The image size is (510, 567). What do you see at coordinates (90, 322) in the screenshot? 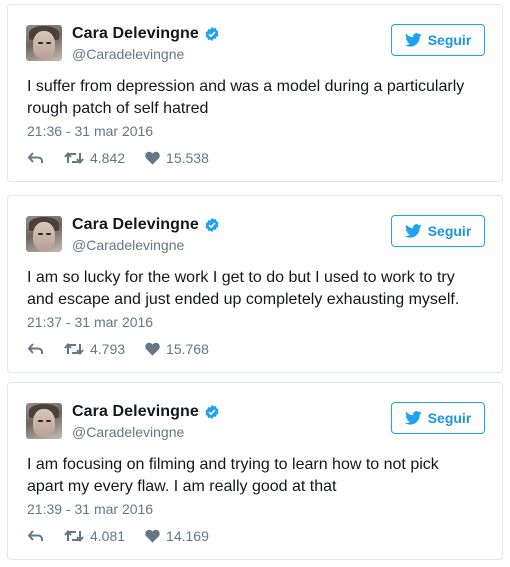
I see `tweet-timestamp: 21:37 - 31 mar 2016` at bounding box center [90, 322].